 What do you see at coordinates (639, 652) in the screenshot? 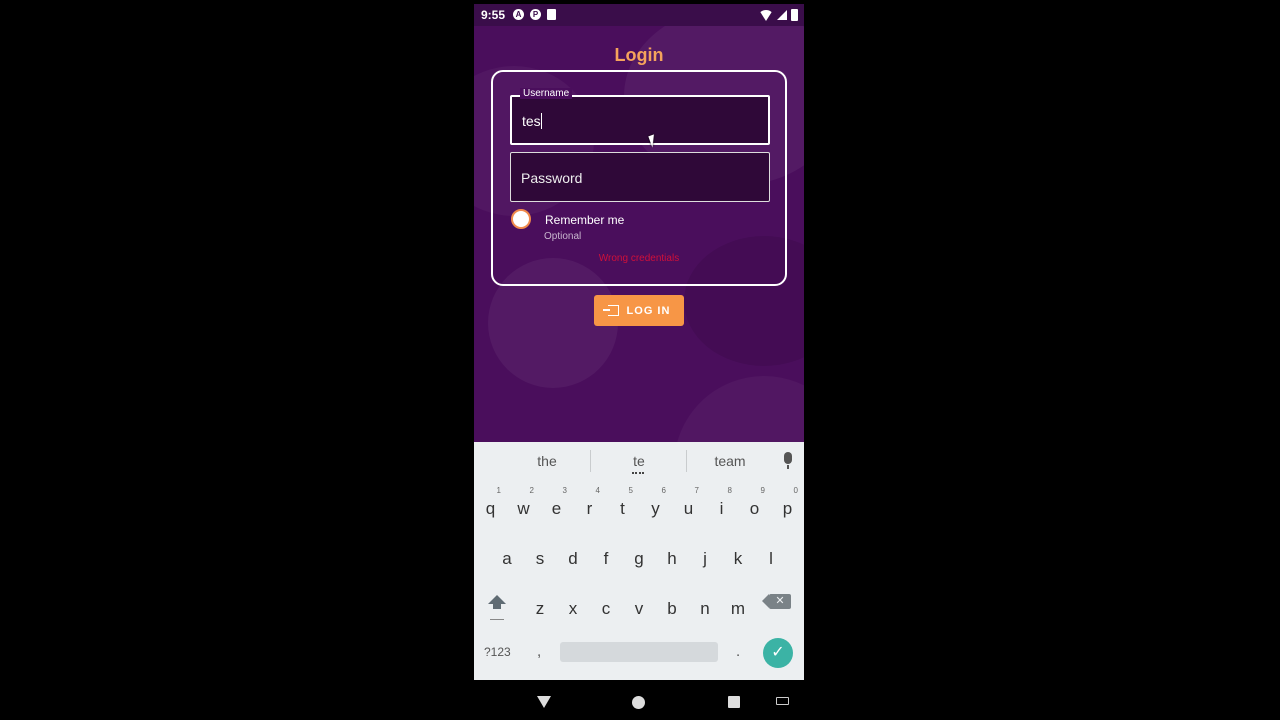
I see `space-key` at bounding box center [639, 652].